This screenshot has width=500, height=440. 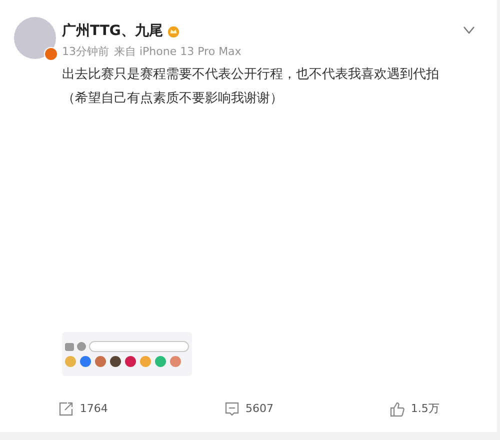 I want to click on author-name: 广州TTG、九尾, so click(x=112, y=31).